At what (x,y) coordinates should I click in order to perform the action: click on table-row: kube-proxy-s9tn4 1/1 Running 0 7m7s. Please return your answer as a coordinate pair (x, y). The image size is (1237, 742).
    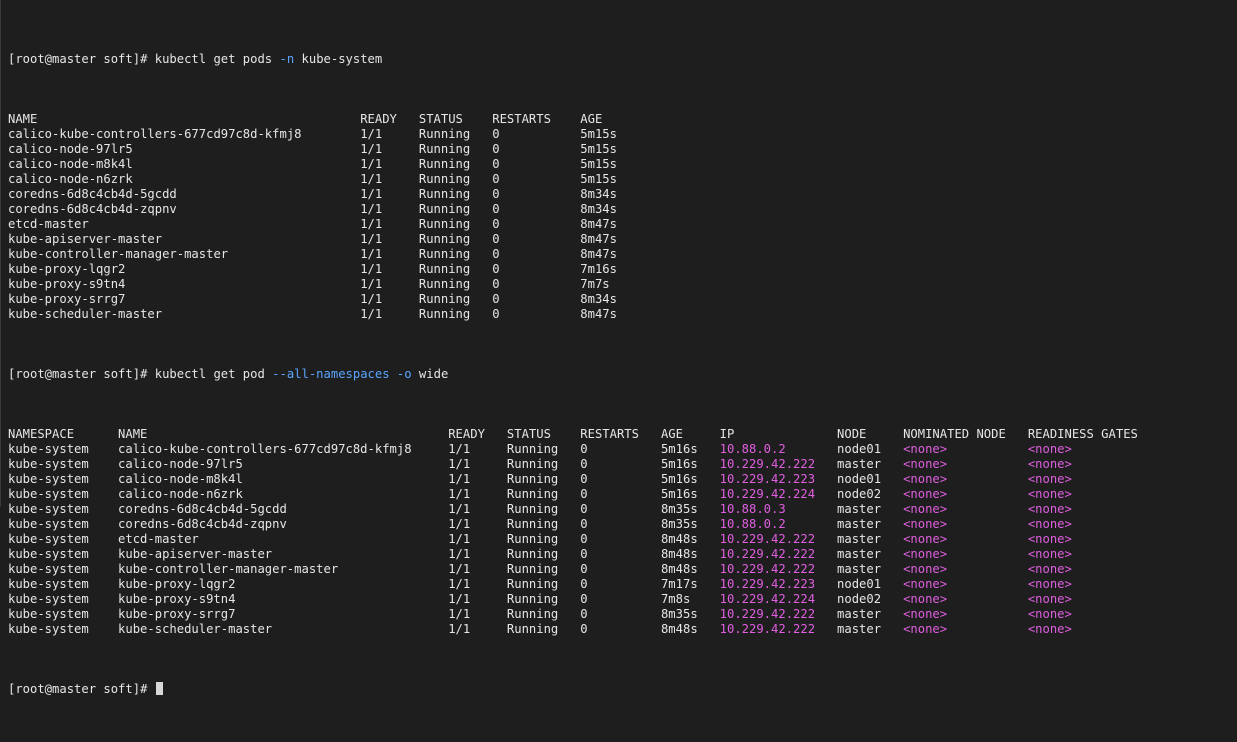
    Looking at the image, I should click on (576, 284).